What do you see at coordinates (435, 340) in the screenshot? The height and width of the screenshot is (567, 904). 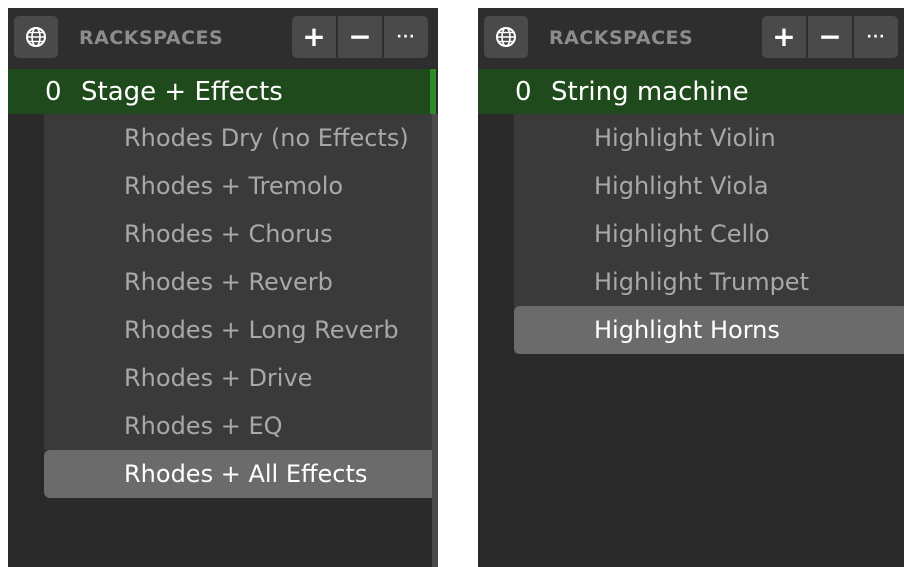 I see `vertical-scrollbar` at bounding box center [435, 340].